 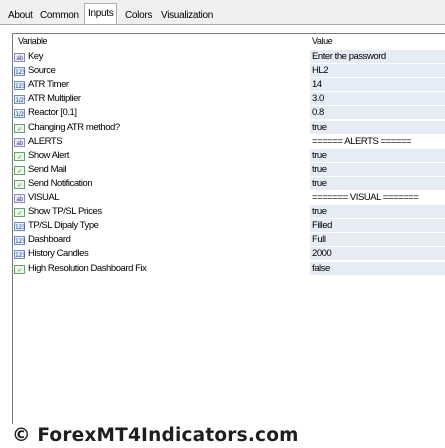 What do you see at coordinates (229, 240) in the screenshot?
I see `input-row: 123 Dashboard Full` at bounding box center [229, 240].